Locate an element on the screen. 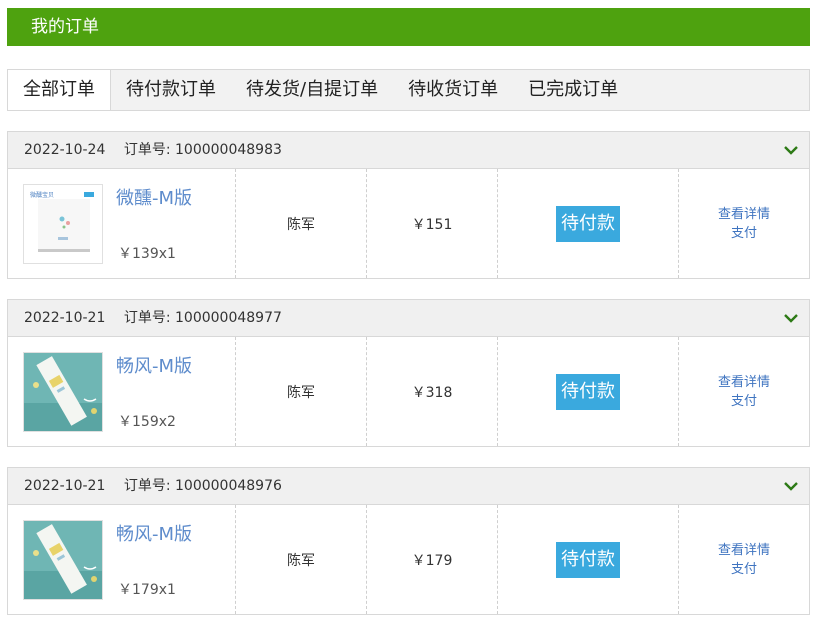 Image resolution: width=815 pixels, height=623 pixels. product-cell: 畅风-M版 ￥179x1 is located at coordinates (122, 559).